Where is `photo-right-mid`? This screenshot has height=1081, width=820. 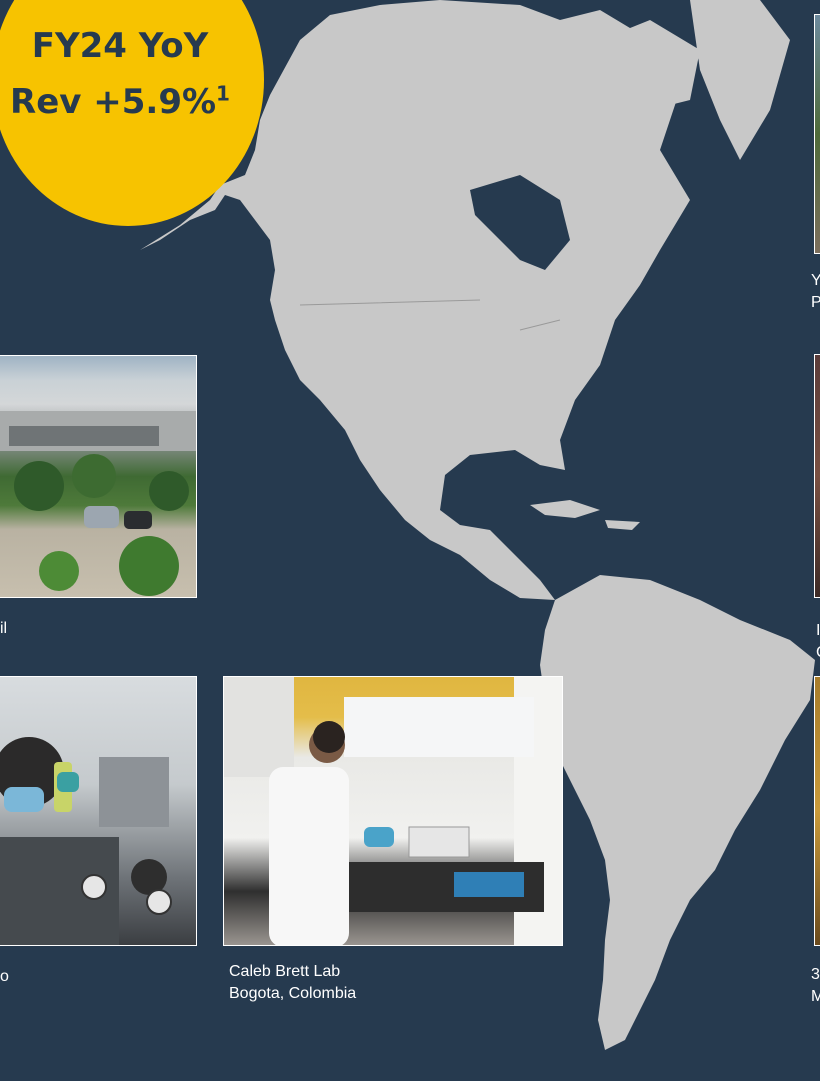
photo-right-mid is located at coordinates (817, 476).